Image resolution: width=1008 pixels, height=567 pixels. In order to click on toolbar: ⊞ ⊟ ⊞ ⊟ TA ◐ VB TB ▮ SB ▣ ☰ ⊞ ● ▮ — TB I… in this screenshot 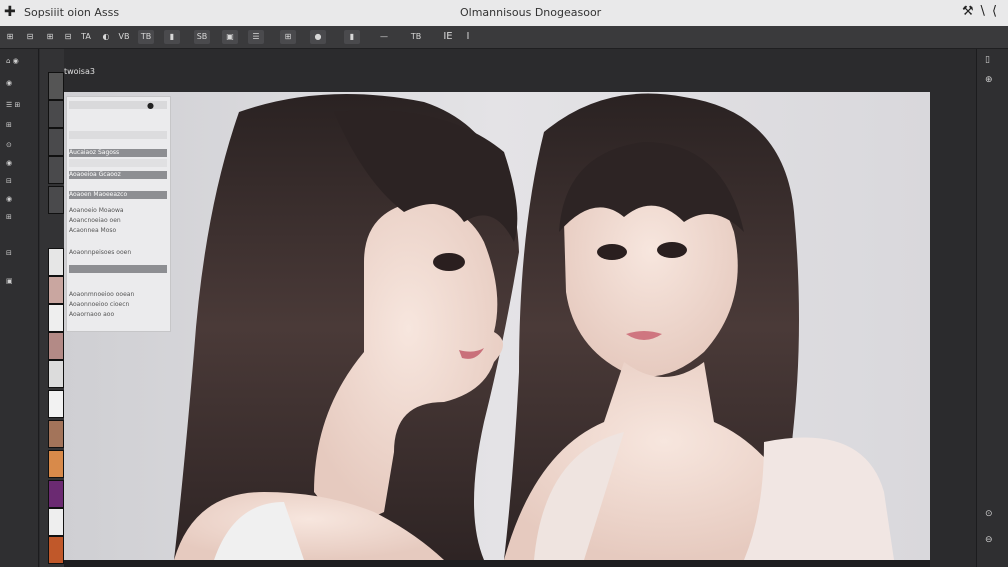, I will do `click(504, 37)`.